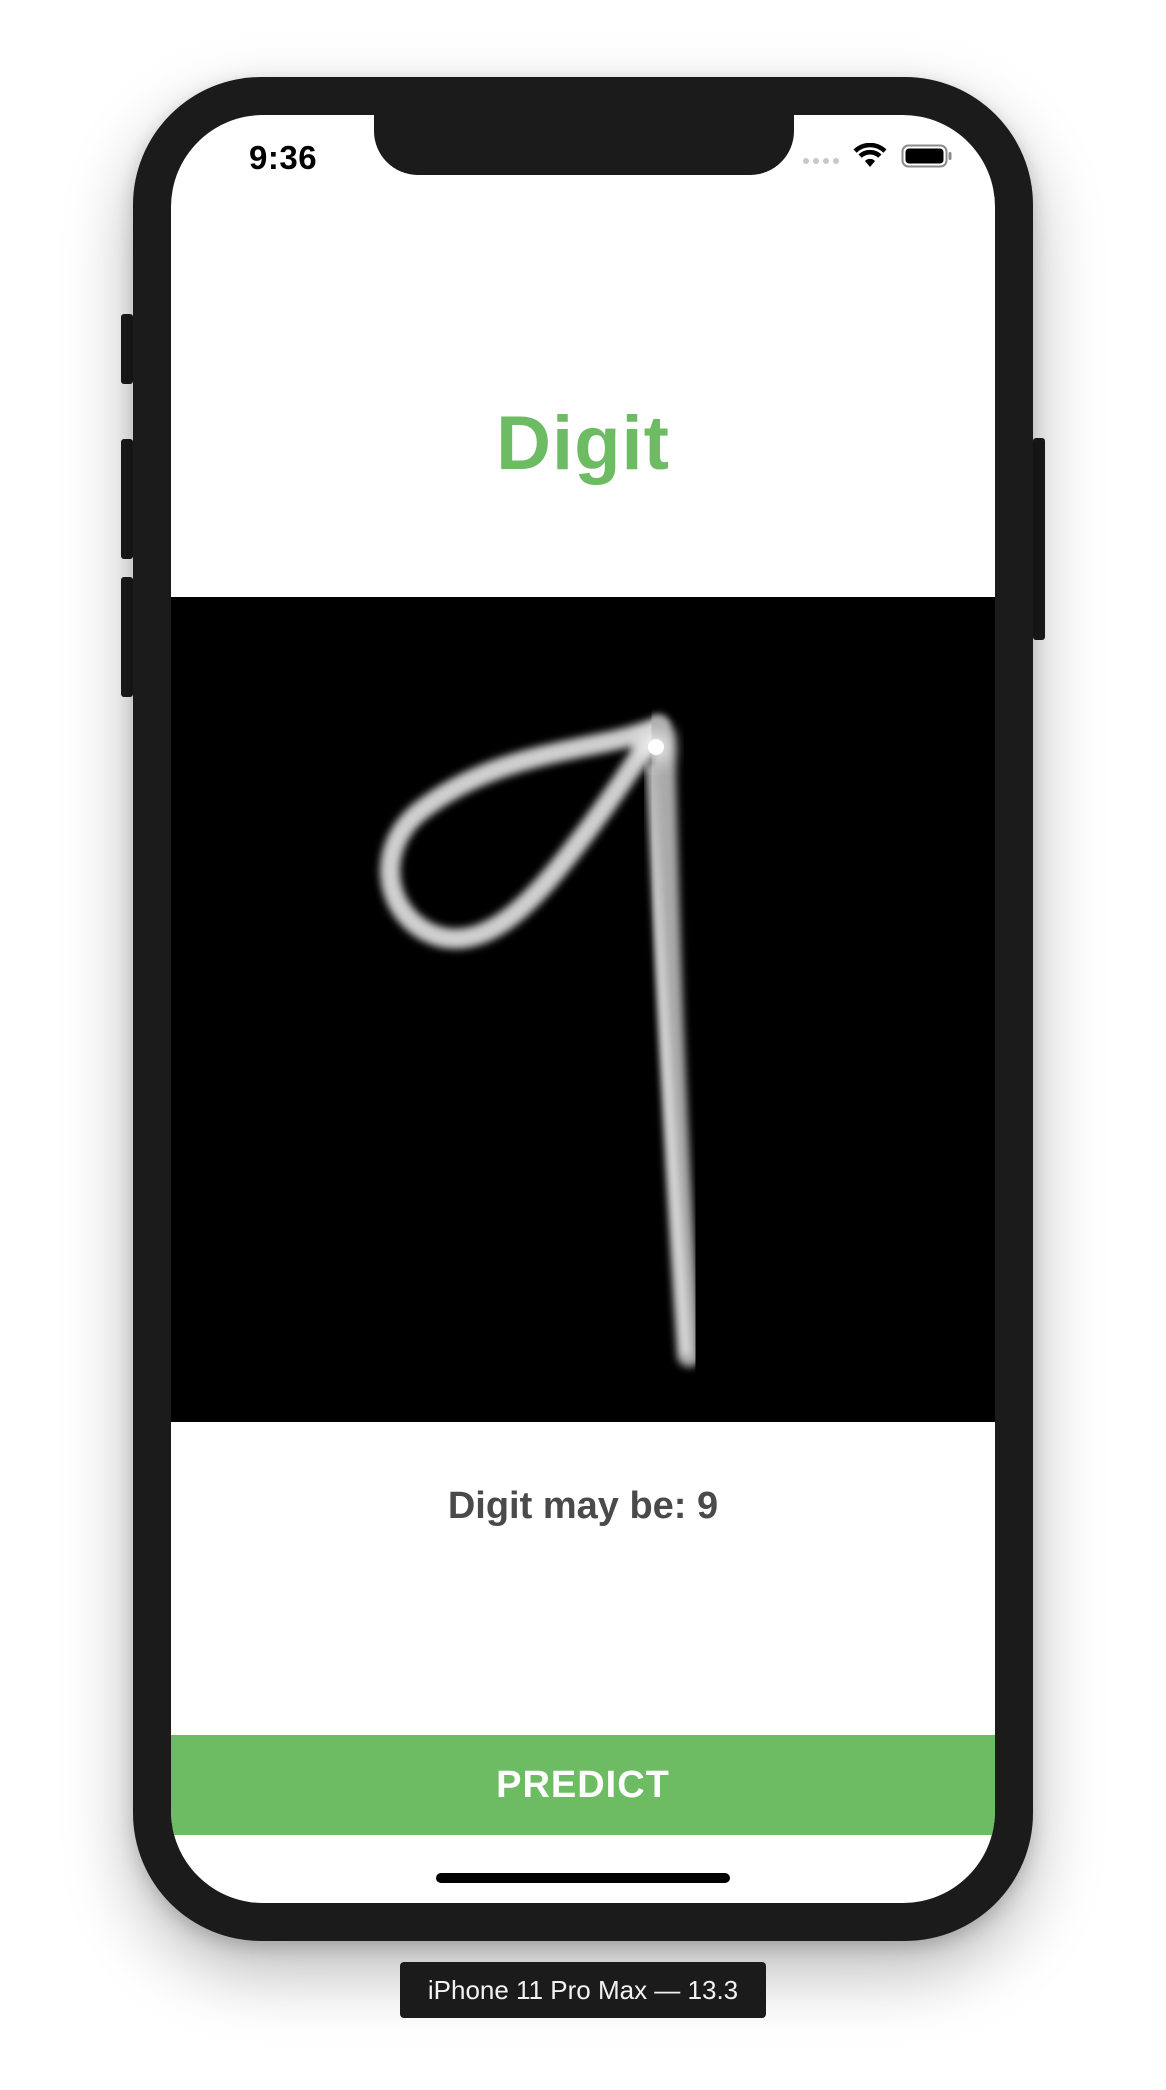 This screenshot has height=2090, width=1166. I want to click on status-icons, so click(878, 156).